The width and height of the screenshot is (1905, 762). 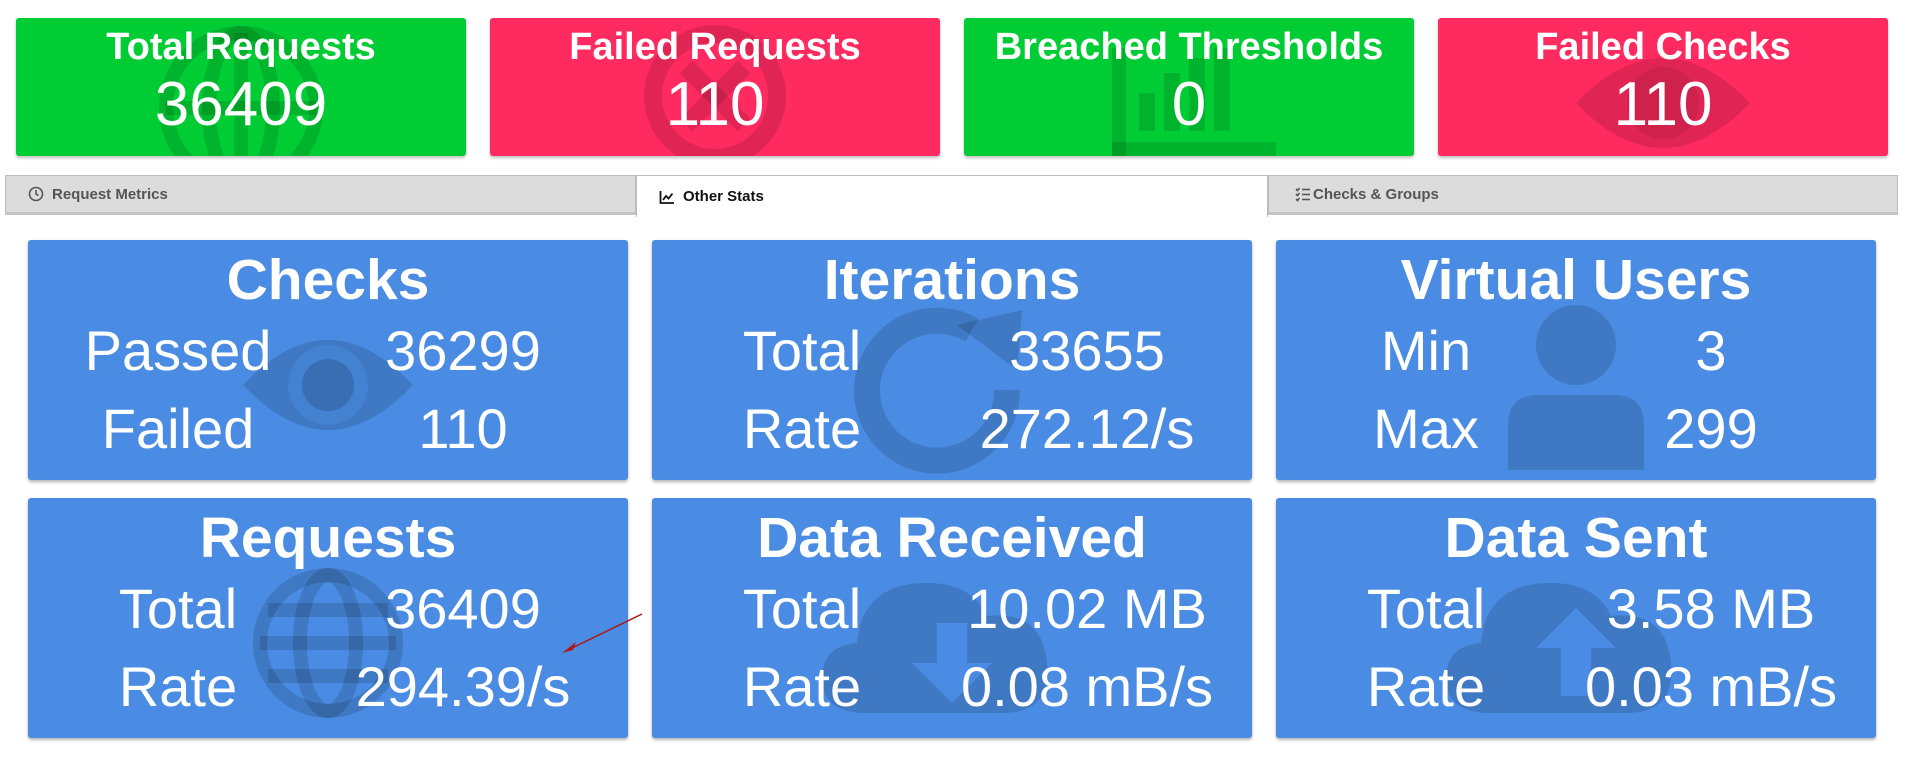 I want to click on iterations-title: Iterations, so click(x=952, y=280).